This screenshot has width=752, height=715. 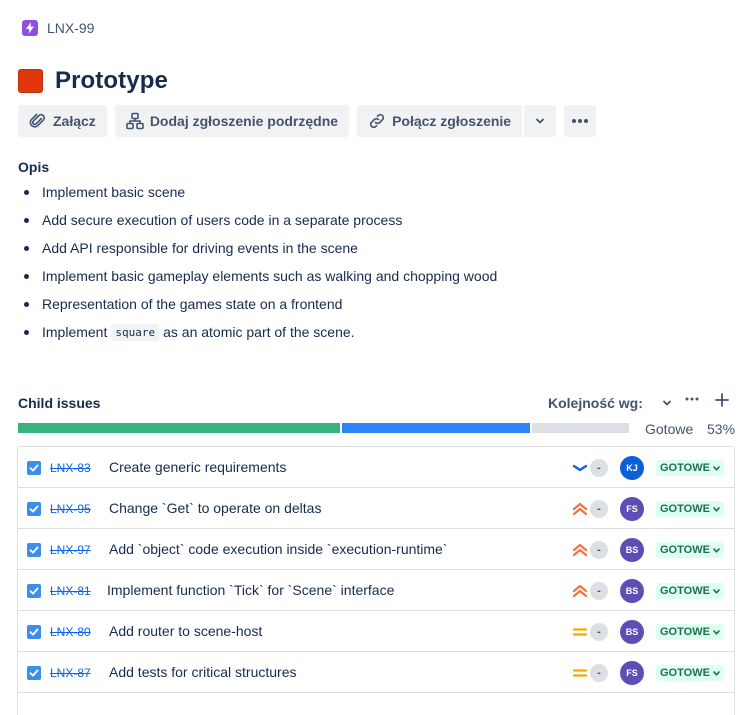 I want to click on add-child-issue-label: Dodaj zgłoszenie podrzędne, so click(x=244, y=121).